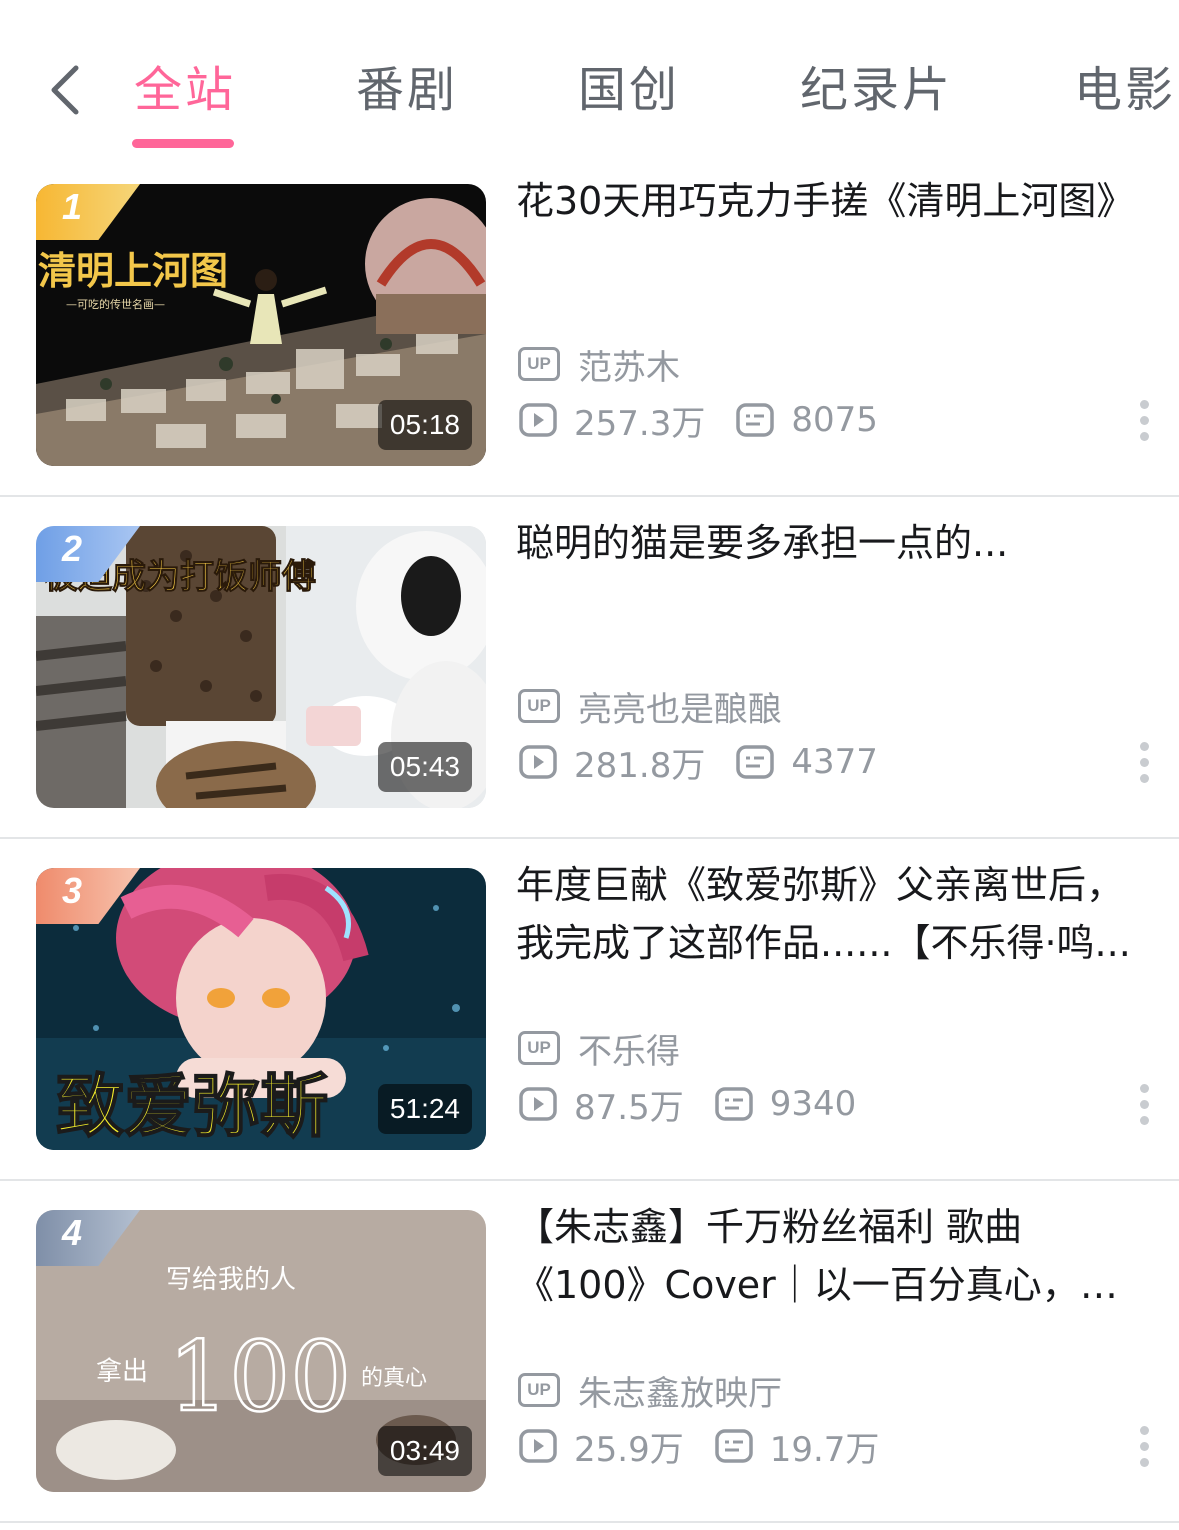  I want to click on stats-row: 257.3万 8075, so click(698, 421).